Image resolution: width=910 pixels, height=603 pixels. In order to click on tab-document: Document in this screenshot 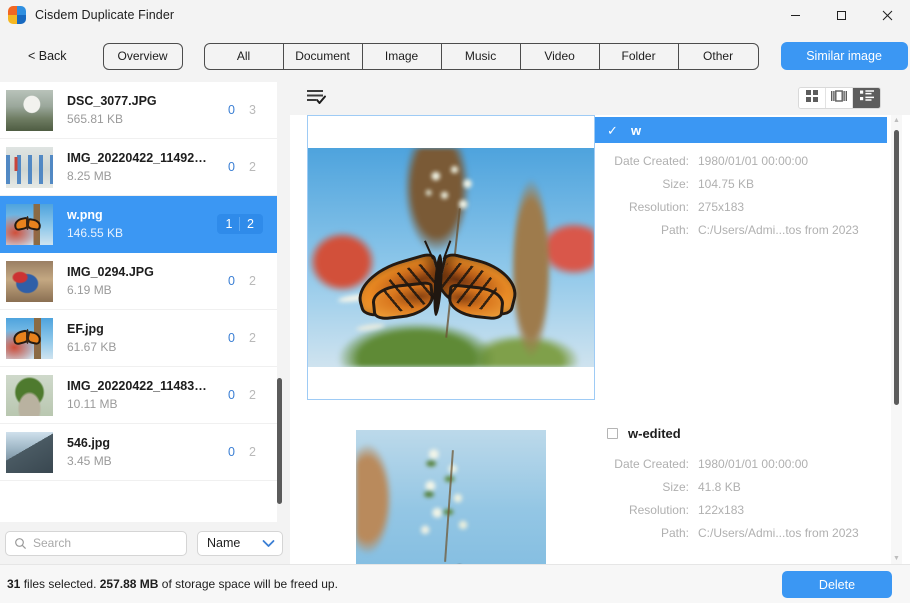, I will do `click(323, 56)`.